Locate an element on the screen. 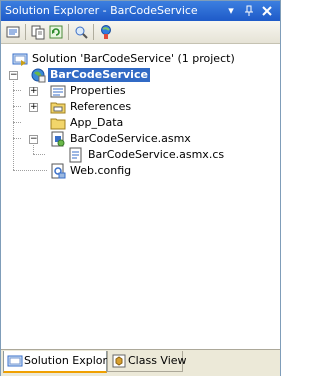  properties-icon is located at coordinates (13, 32).